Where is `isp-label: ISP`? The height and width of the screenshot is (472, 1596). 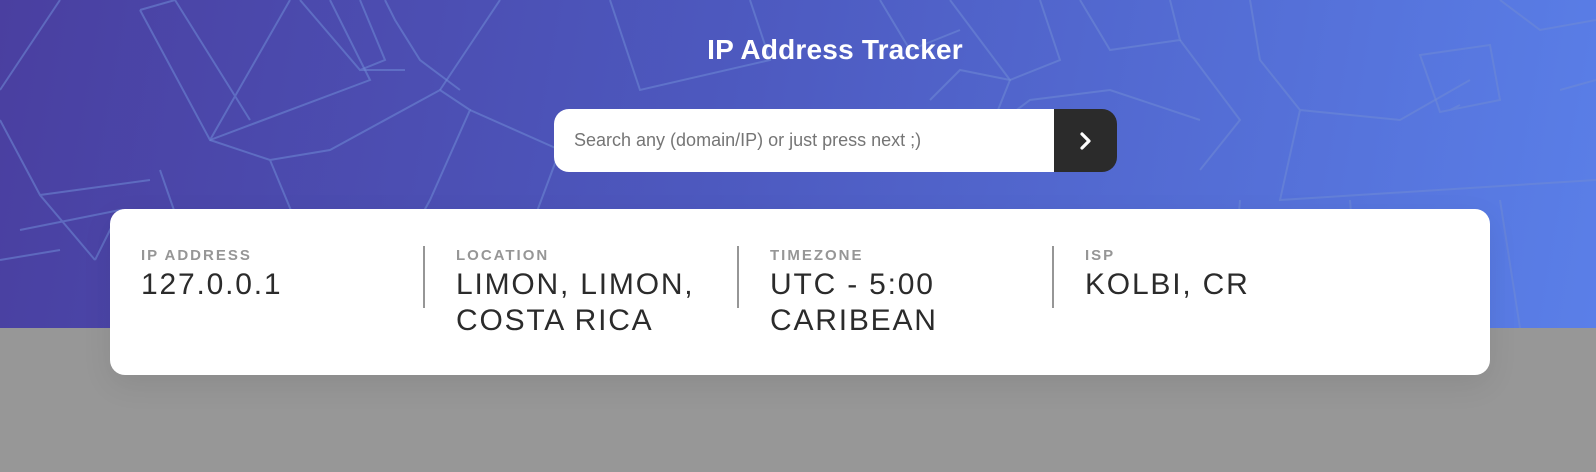 isp-label: ISP is located at coordinates (1100, 255).